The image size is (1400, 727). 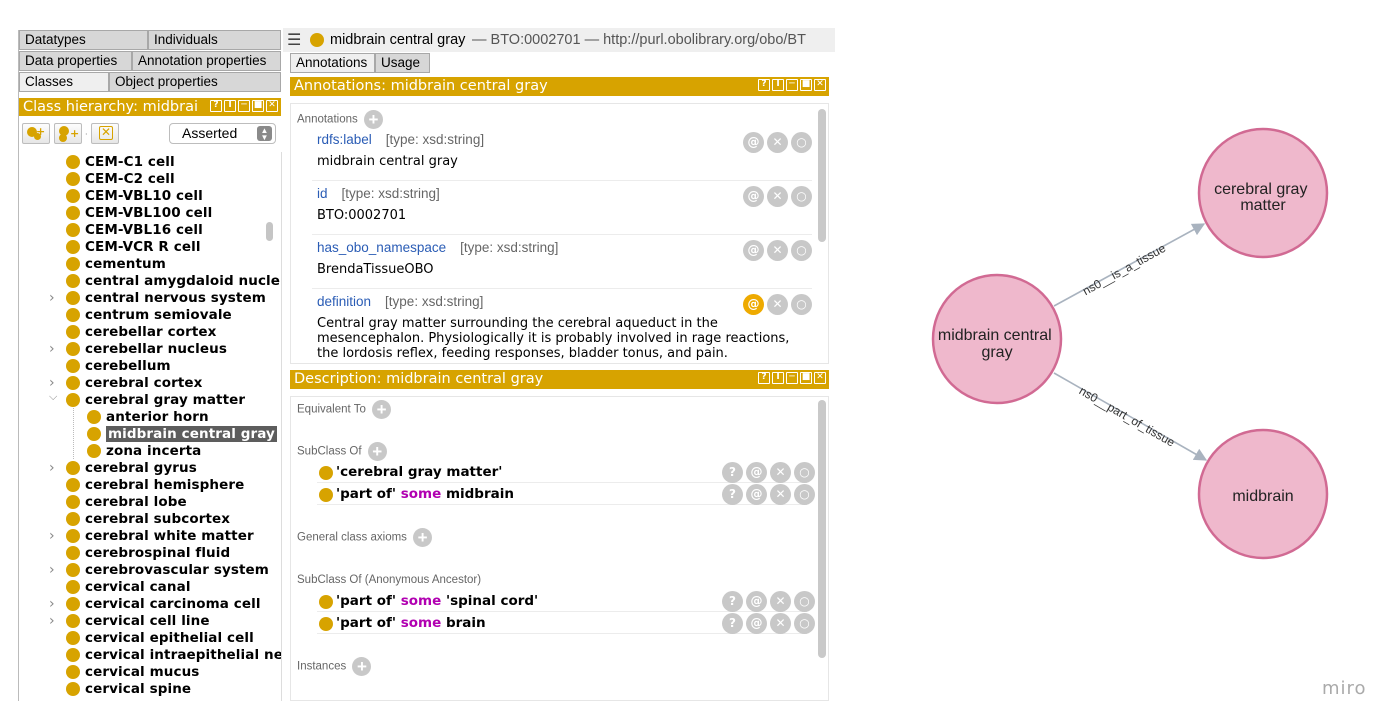 What do you see at coordinates (214, 40) in the screenshot?
I see `tab-individuals: Individuals` at bounding box center [214, 40].